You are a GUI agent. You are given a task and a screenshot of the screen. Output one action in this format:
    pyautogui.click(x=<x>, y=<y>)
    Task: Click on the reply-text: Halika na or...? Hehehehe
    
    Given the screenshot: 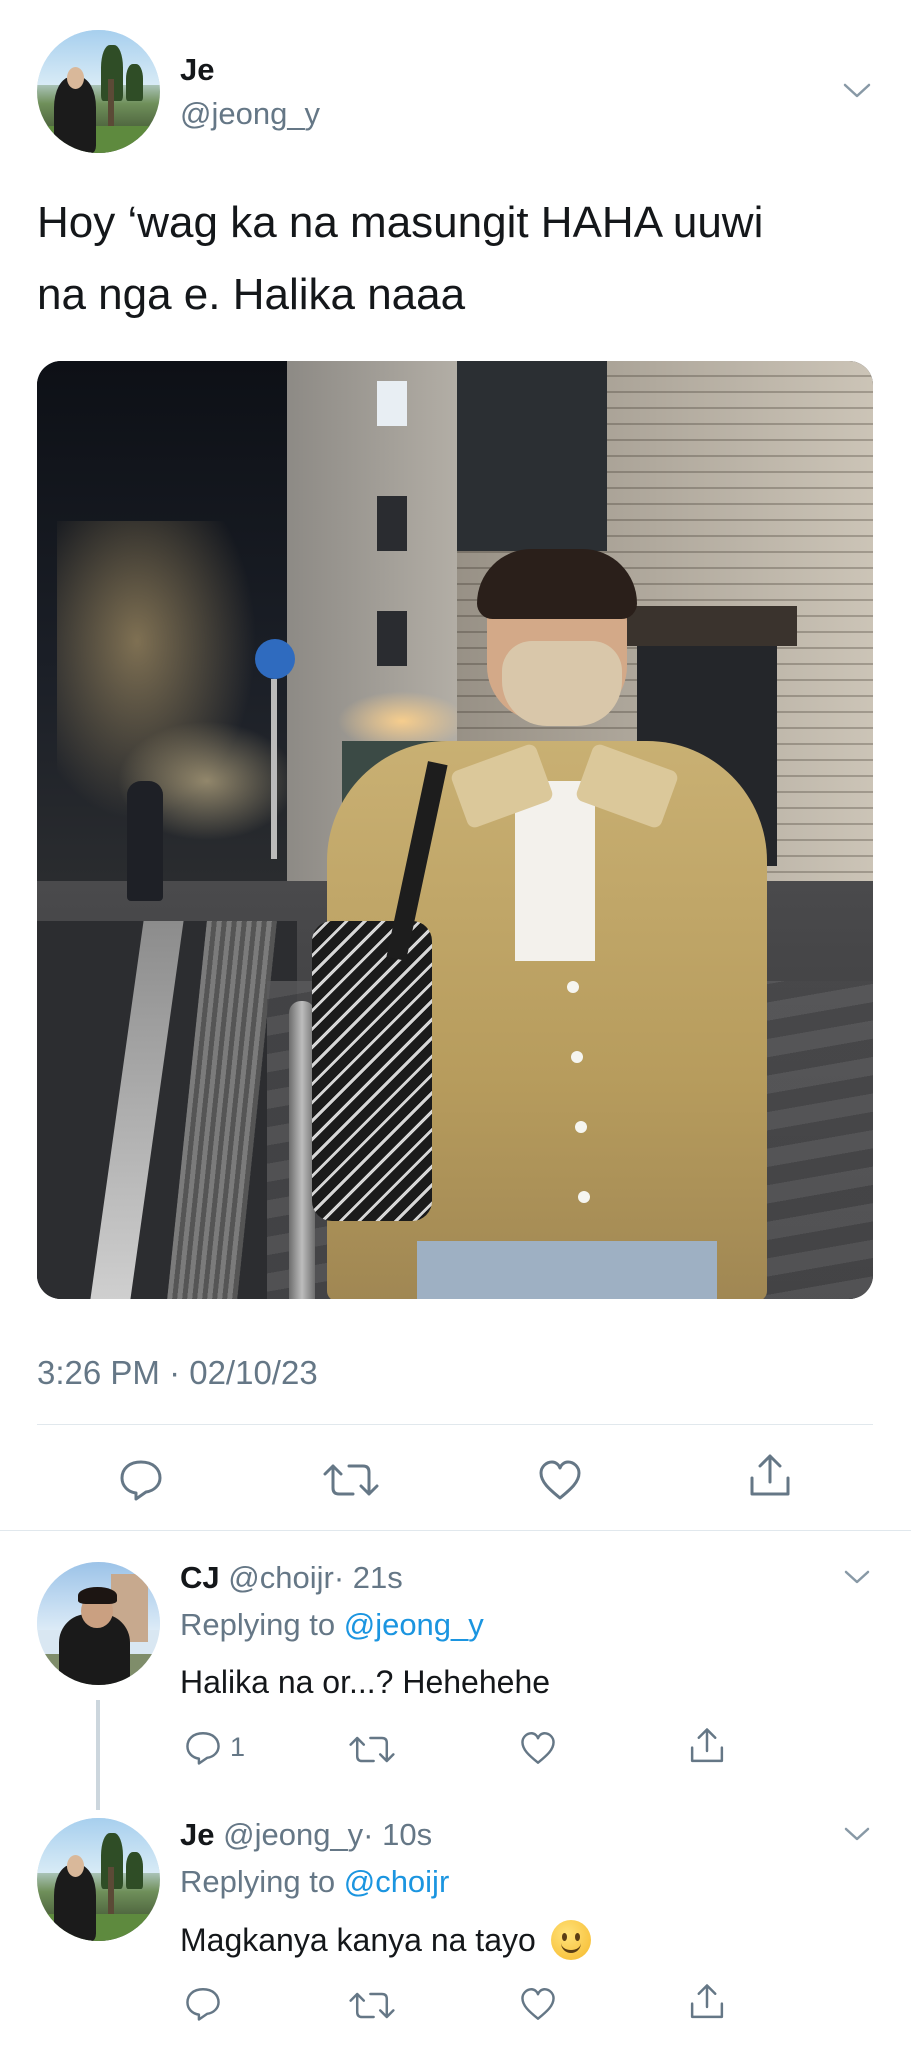 What is the action you would take?
    pyautogui.click(x=365, y=1682)
    